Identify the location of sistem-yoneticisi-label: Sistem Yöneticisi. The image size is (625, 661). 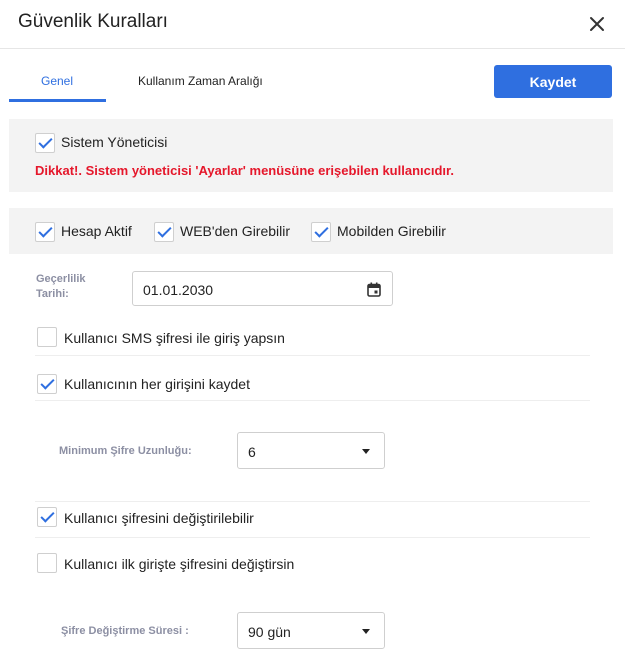
(114, 142).